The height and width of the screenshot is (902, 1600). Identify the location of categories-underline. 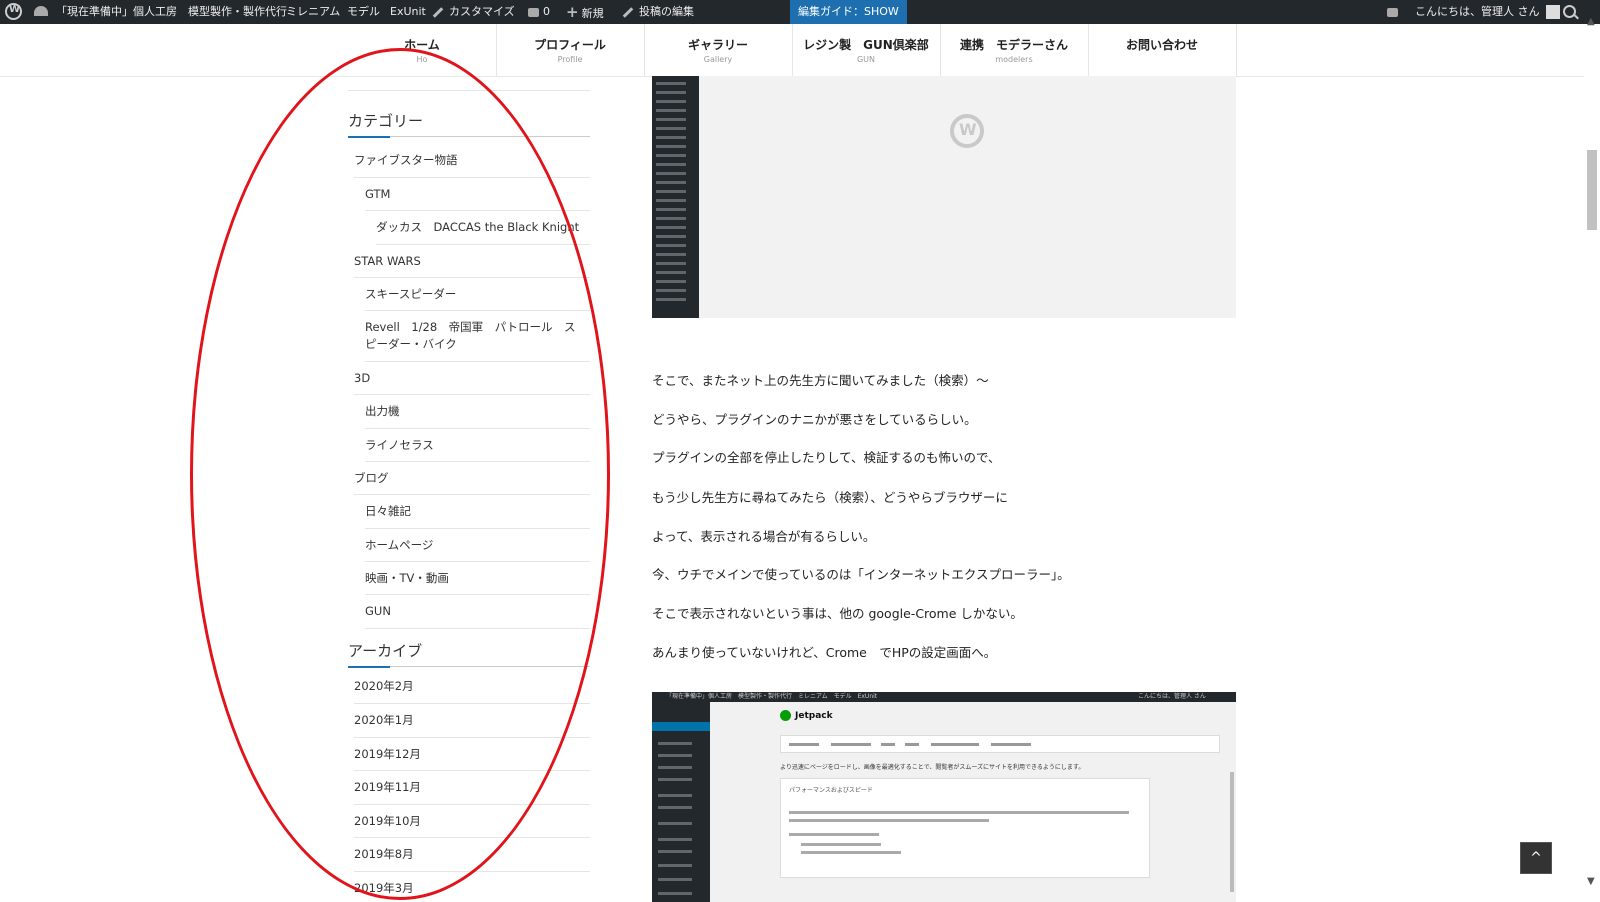
(469, 137).